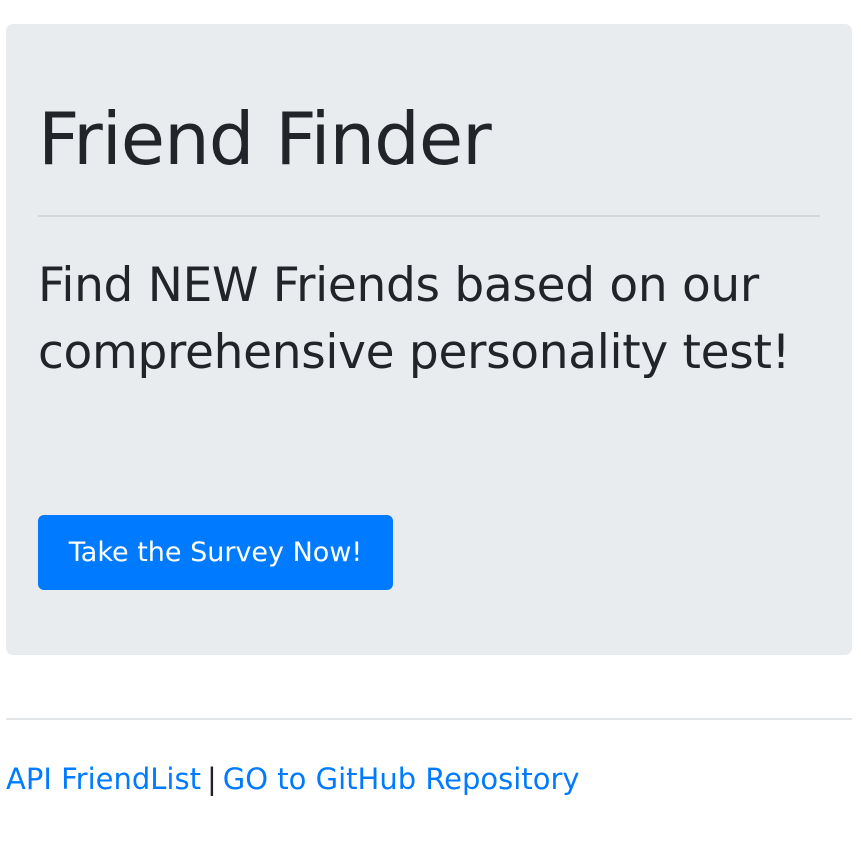 The image size is (861, 861). I want to click on footer: API FriendList | GO to GitHub Repository, so click(293, 779).